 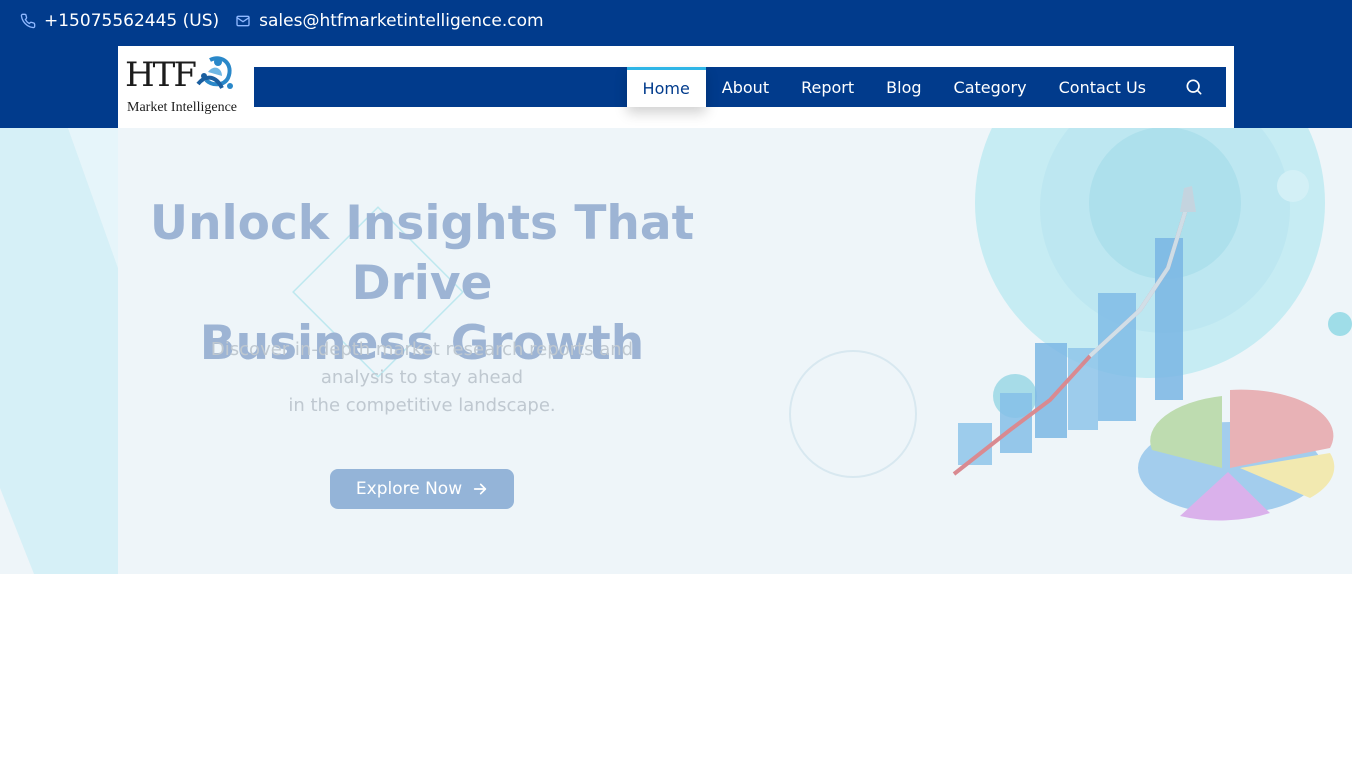 I want to click on nav-label: Contact Us, so click(x=1102, y=87).